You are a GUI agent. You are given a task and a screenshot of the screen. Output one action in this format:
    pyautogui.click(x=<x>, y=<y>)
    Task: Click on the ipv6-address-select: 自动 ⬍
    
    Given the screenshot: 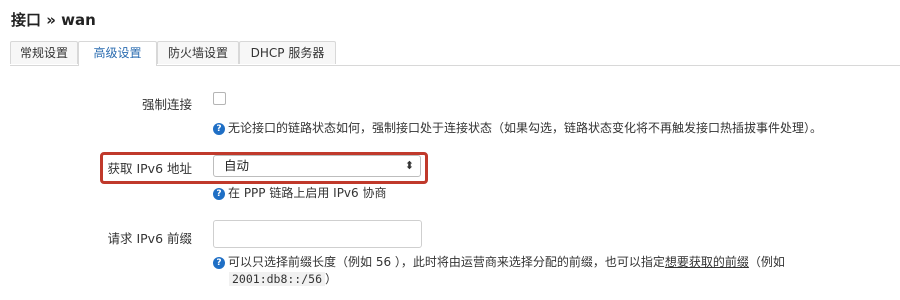 What is the action you would take?
    pyautogui.click(x=317, y=166)
    